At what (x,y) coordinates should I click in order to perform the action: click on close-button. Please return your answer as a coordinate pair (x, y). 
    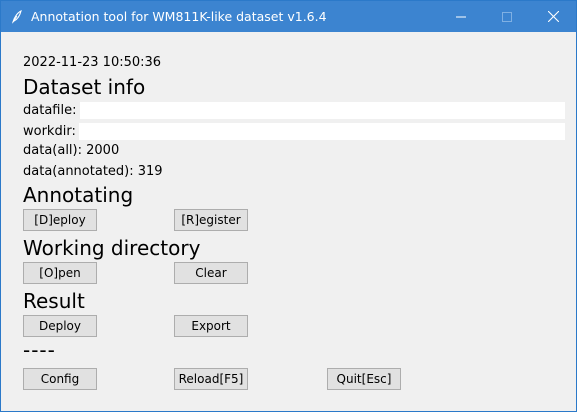
    Looking at the image, I should click on (553, 16).